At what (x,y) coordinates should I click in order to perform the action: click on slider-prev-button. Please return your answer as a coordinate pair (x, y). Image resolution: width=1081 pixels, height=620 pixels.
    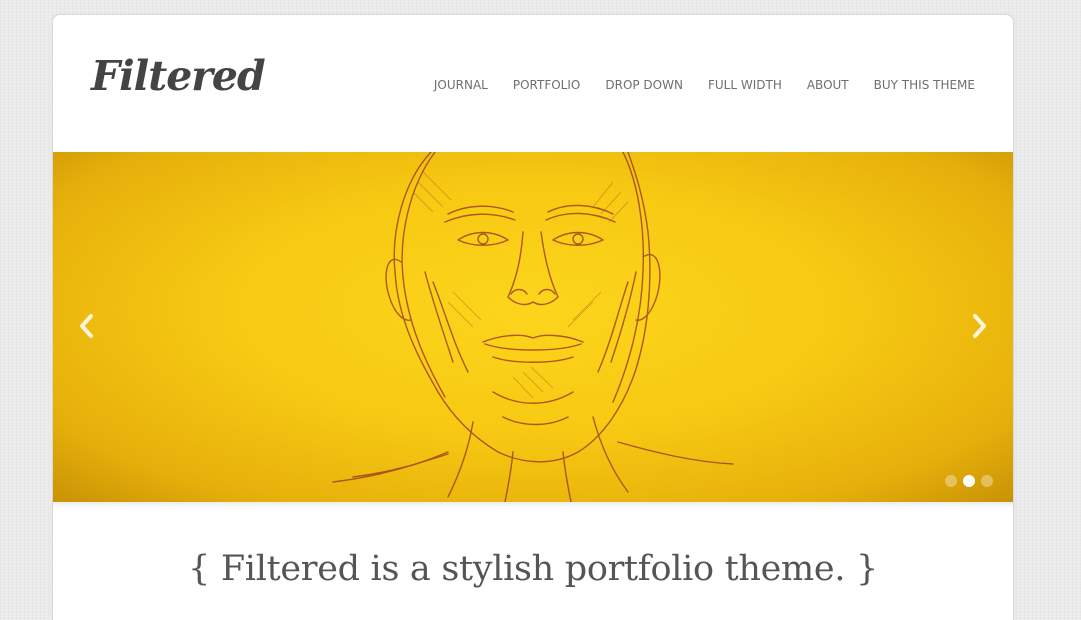
    Looking at the image, I should click on (87, 326).